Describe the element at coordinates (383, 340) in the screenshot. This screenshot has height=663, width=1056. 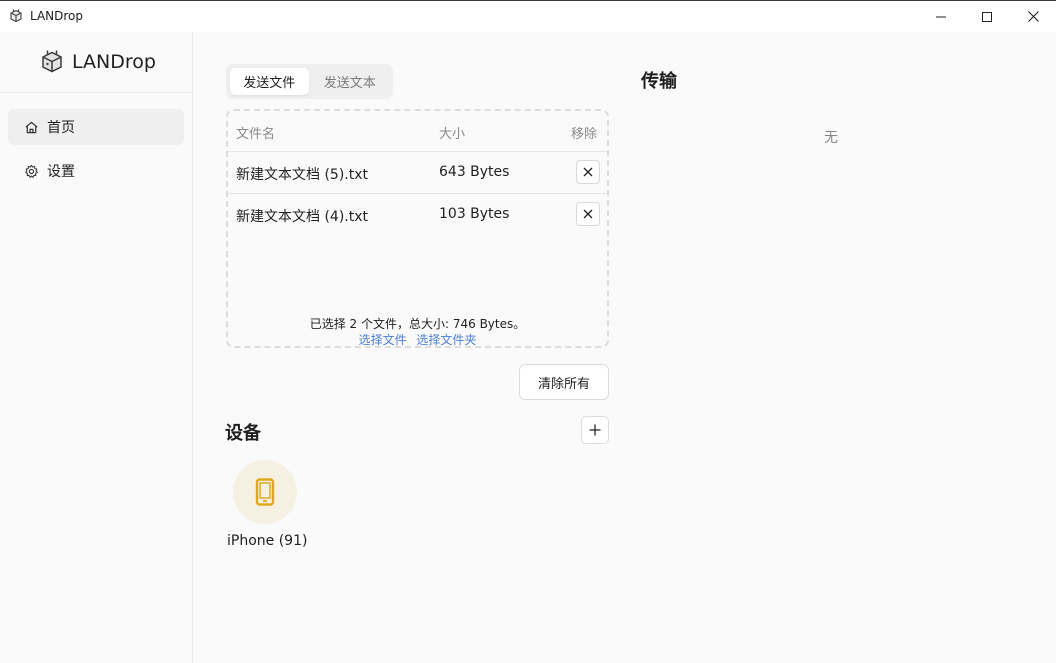
I see `select-files-link: 选择文件` at that location.